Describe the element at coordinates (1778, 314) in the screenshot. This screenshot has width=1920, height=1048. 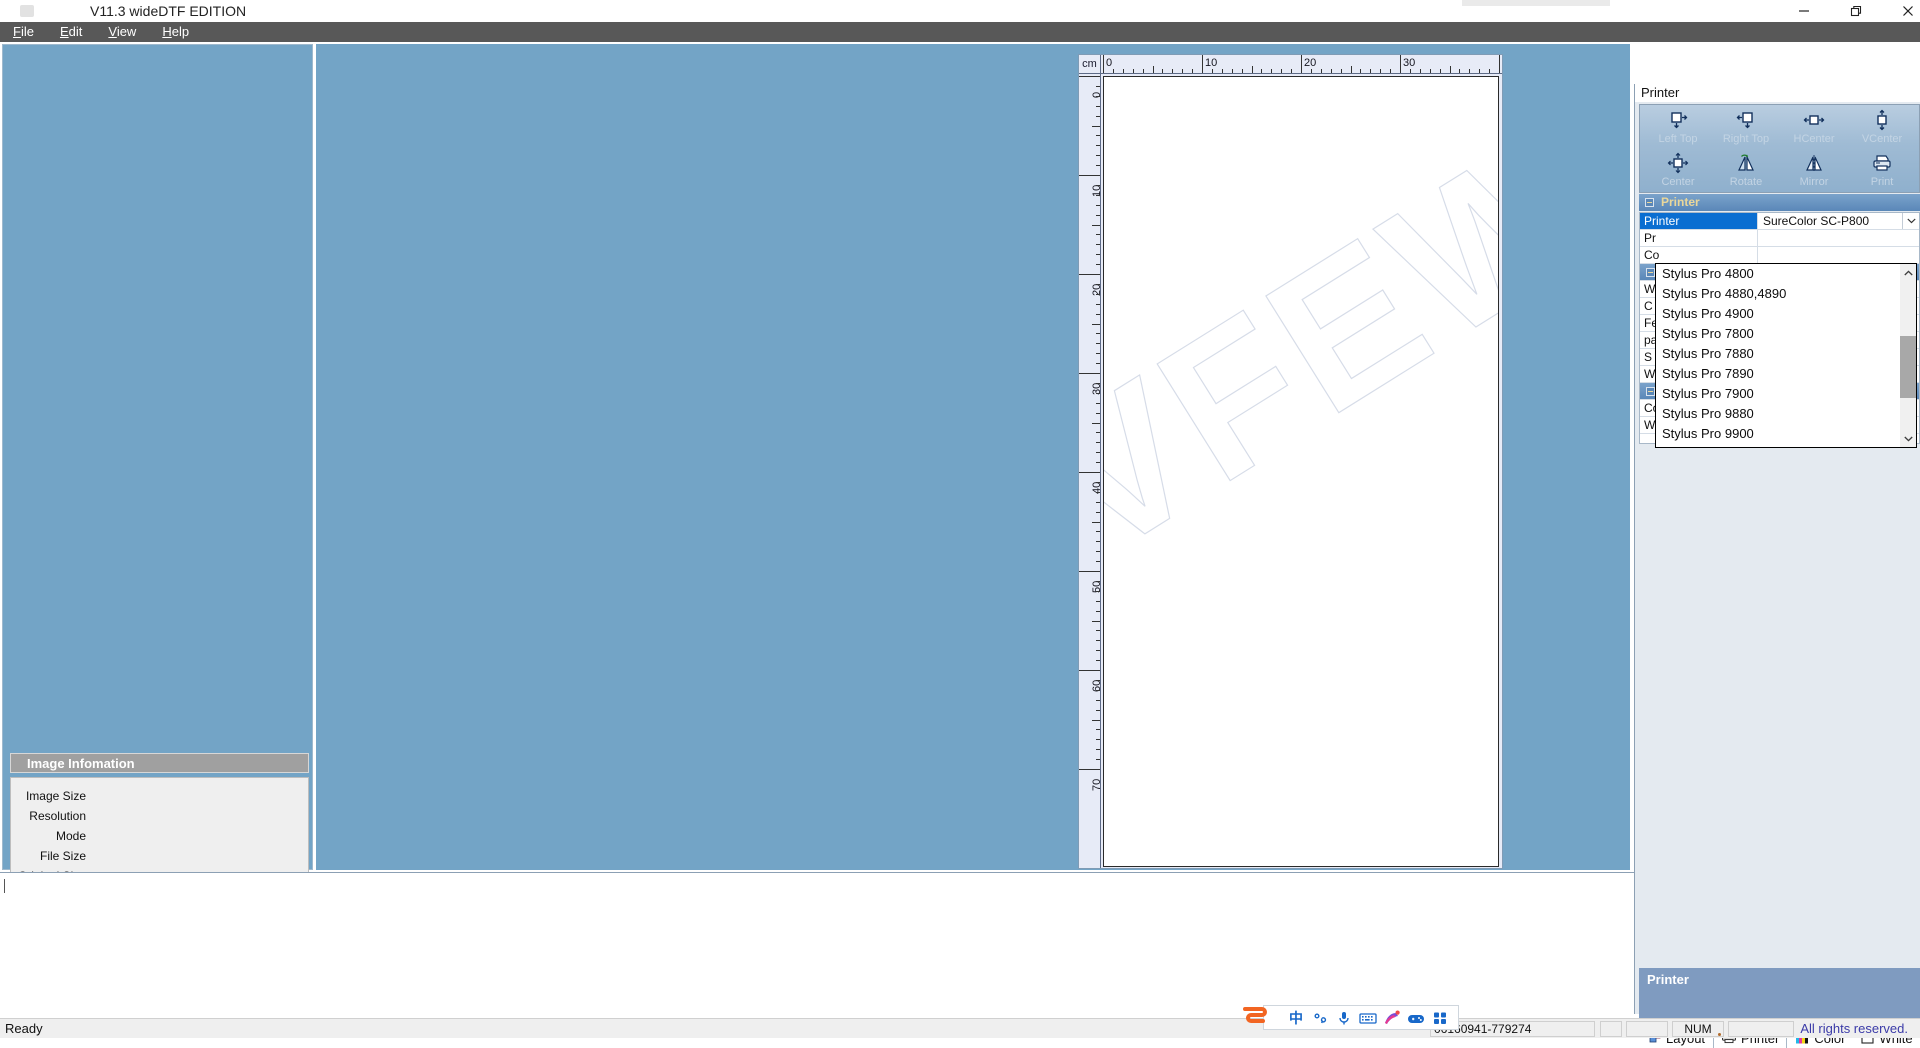
I see `dropdown-option: Stylus Pro 4900` at that location.